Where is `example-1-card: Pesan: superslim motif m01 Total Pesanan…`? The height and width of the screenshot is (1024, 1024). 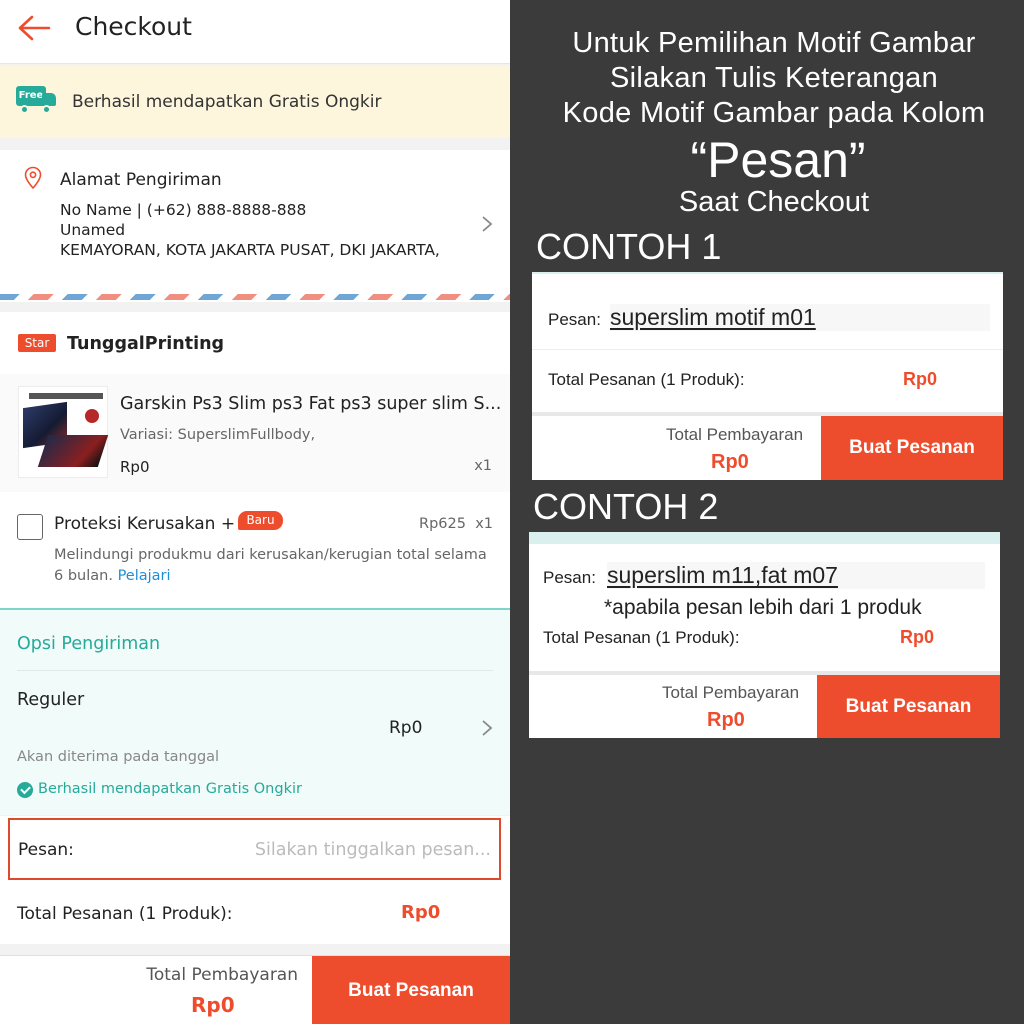
example-1-card: Pesan: superslim motif m01 Total Pesanan… is located at coordinates (767, 376).